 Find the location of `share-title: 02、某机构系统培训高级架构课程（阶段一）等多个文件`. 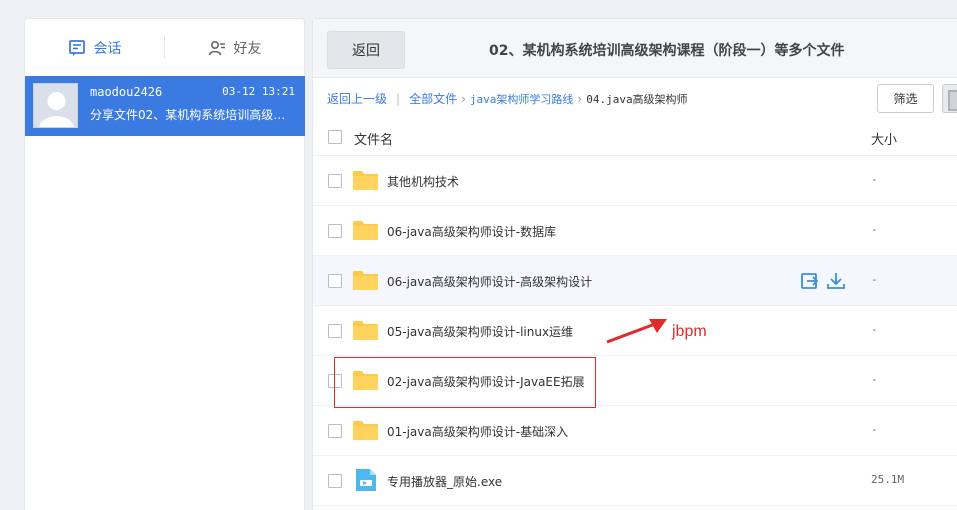

share-title: 02、某机构系统培训高级架构课程（阶段一）等多个文件 is located at coordinates (667, 51).